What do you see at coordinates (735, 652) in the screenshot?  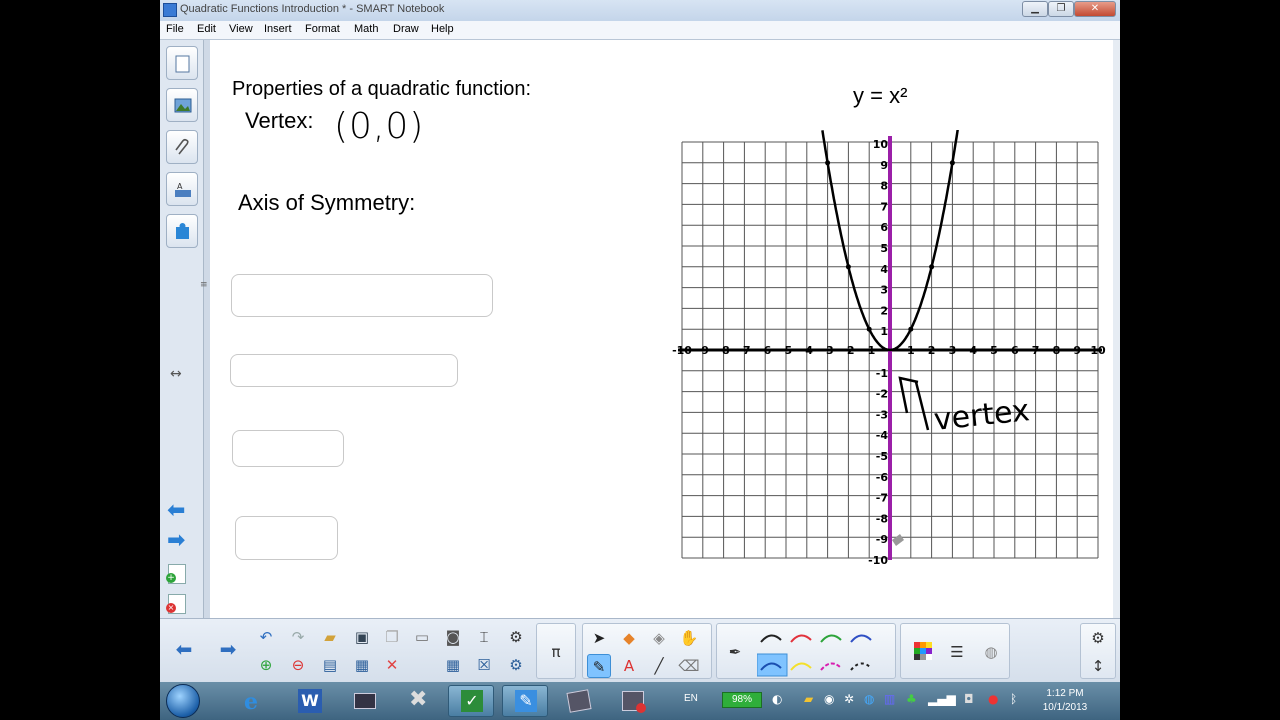 I see `pen-type-icon: ✒` at bounding box center [735, 652].